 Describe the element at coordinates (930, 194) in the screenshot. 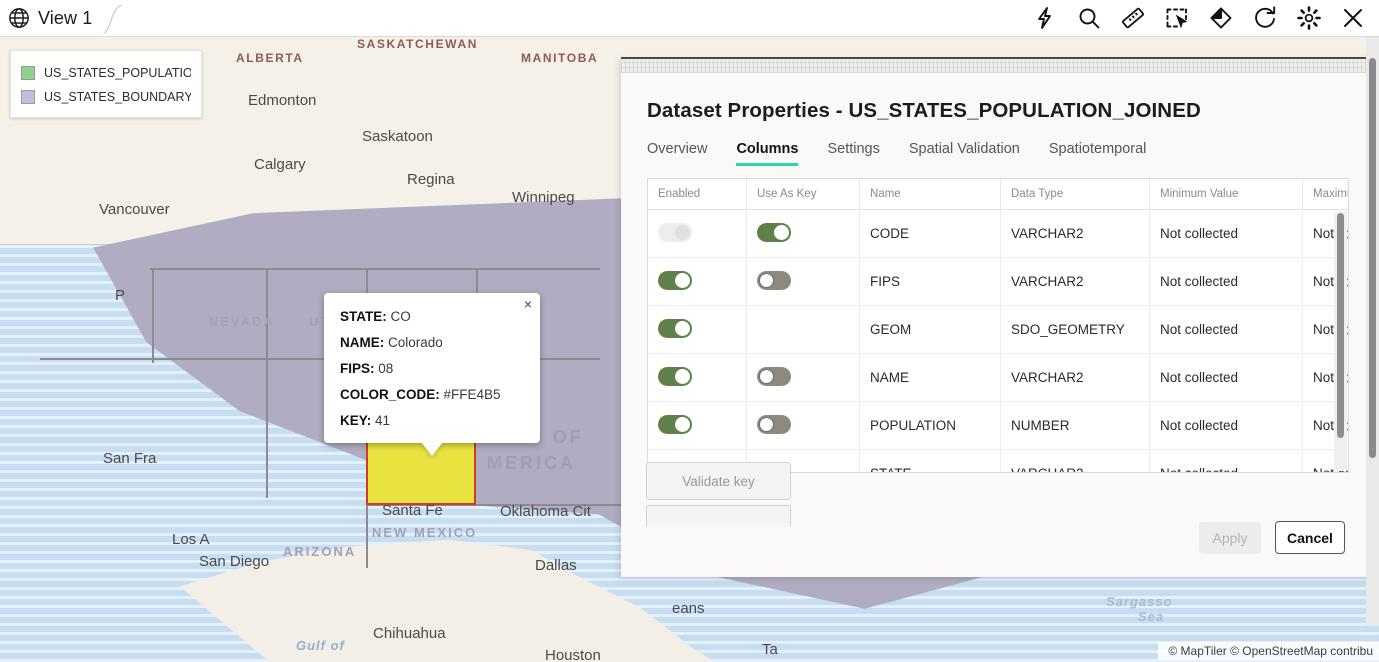

I see `column-header: Name` at that location.